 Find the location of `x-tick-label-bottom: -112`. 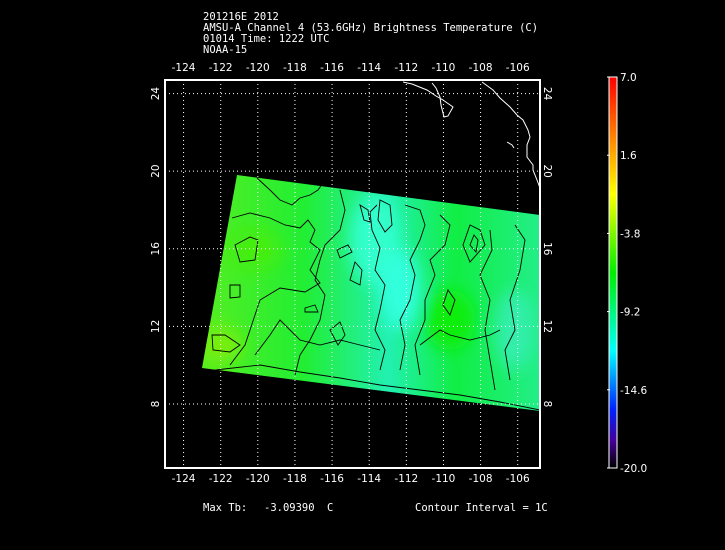

x-tick-label-bottom: -112 is located at coordinates (406, 479).